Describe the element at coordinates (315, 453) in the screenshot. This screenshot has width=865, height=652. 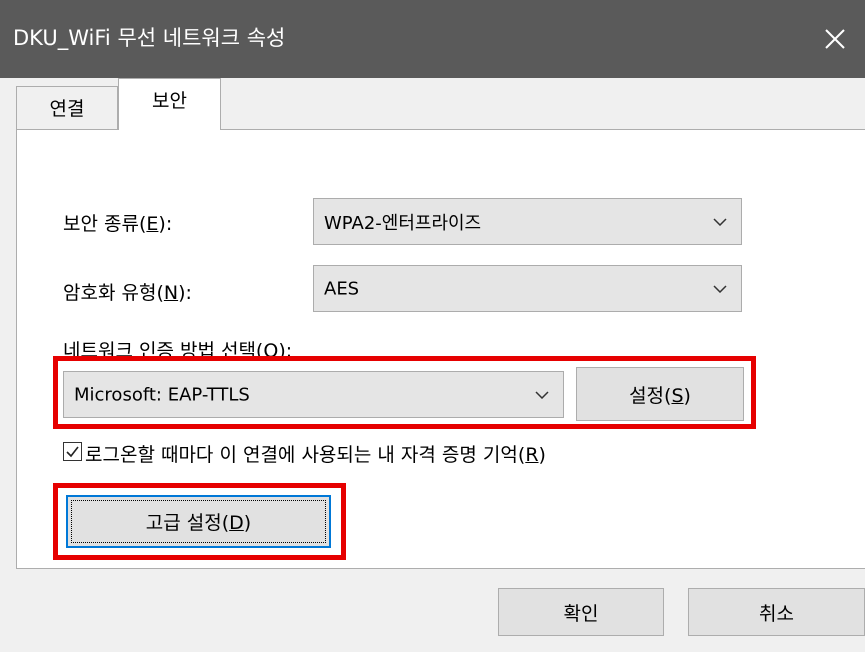
I see `remember-credentials-label: 로그온할 때마다 이 연결에 사용되는 내 자격 증명 기억(R)` at that location.